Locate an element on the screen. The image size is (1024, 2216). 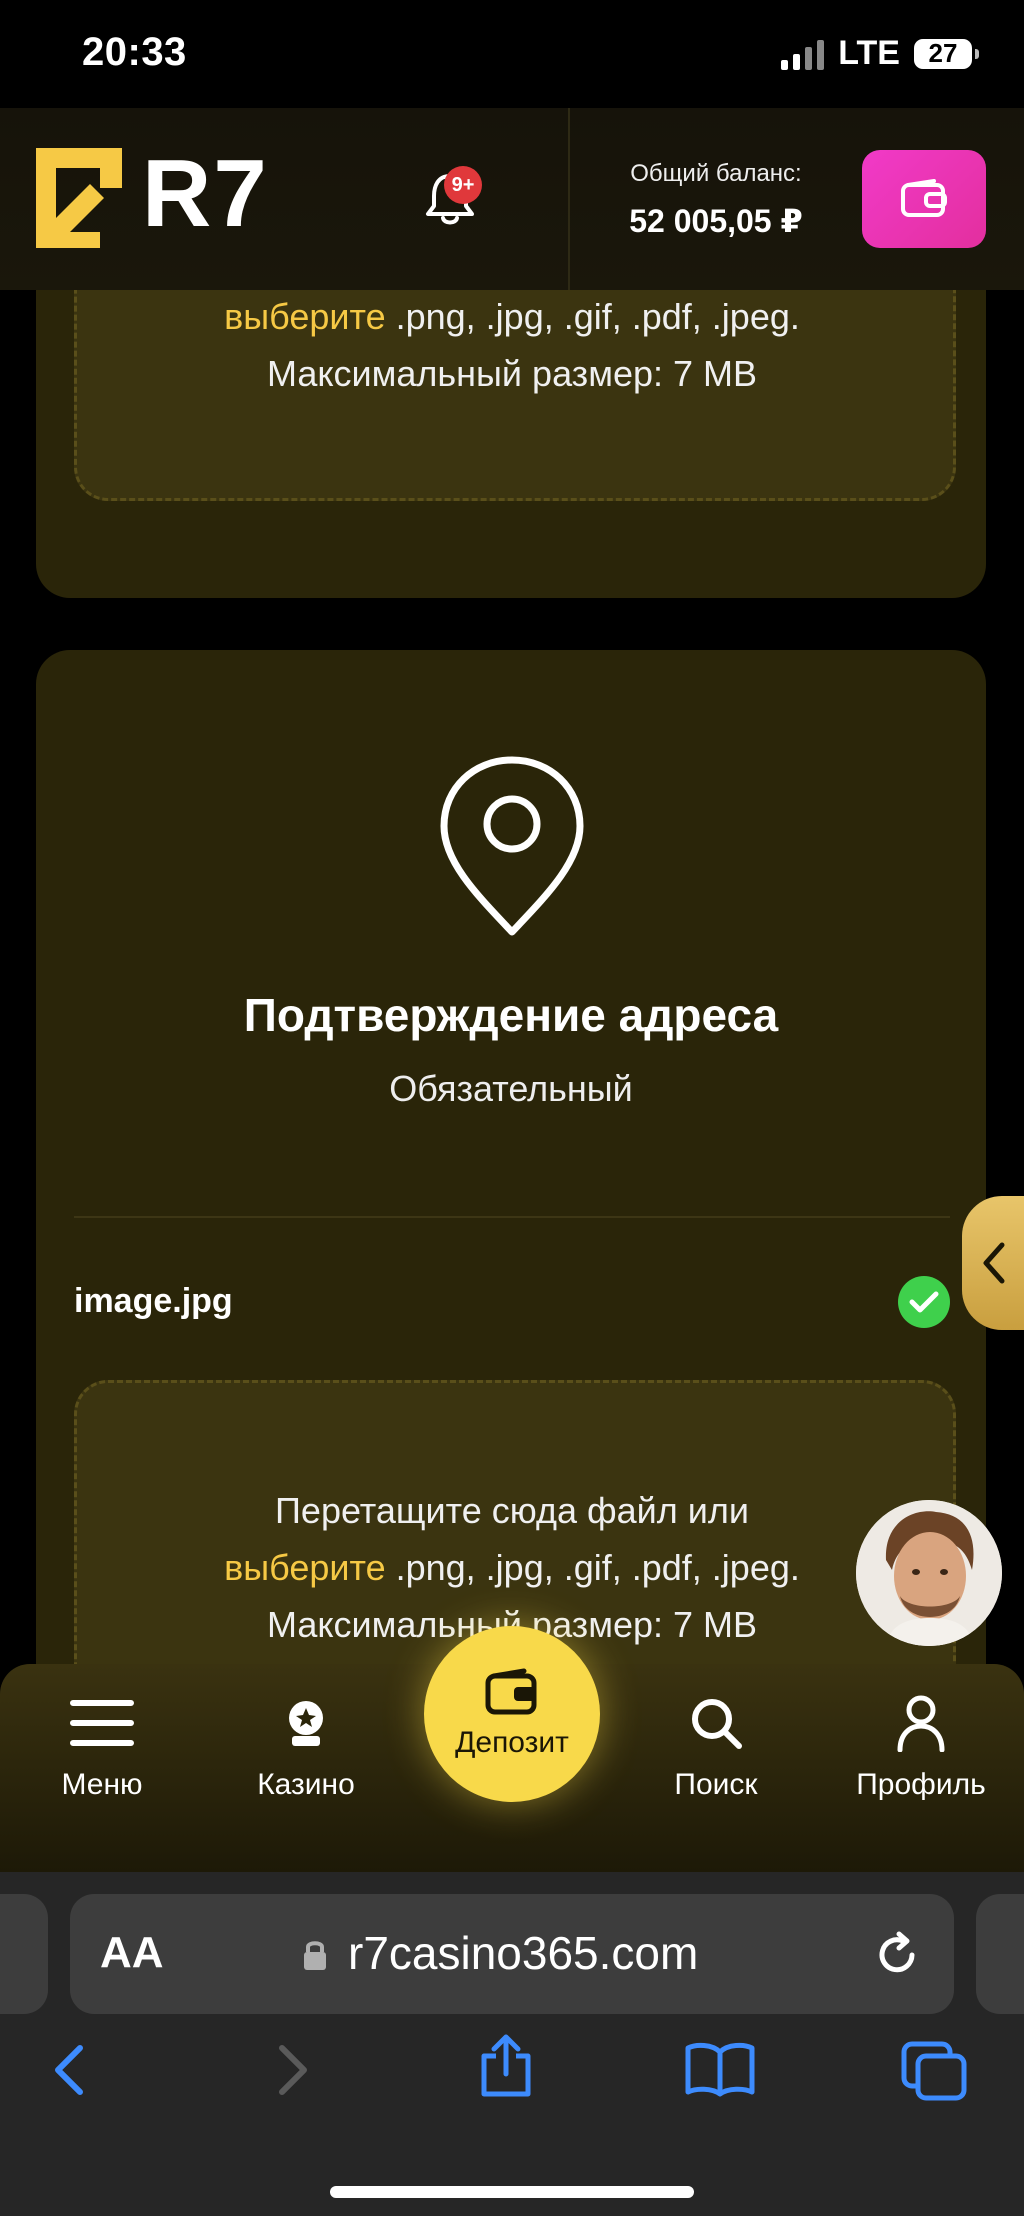
wallet-button is located at coordinates (924, 199).